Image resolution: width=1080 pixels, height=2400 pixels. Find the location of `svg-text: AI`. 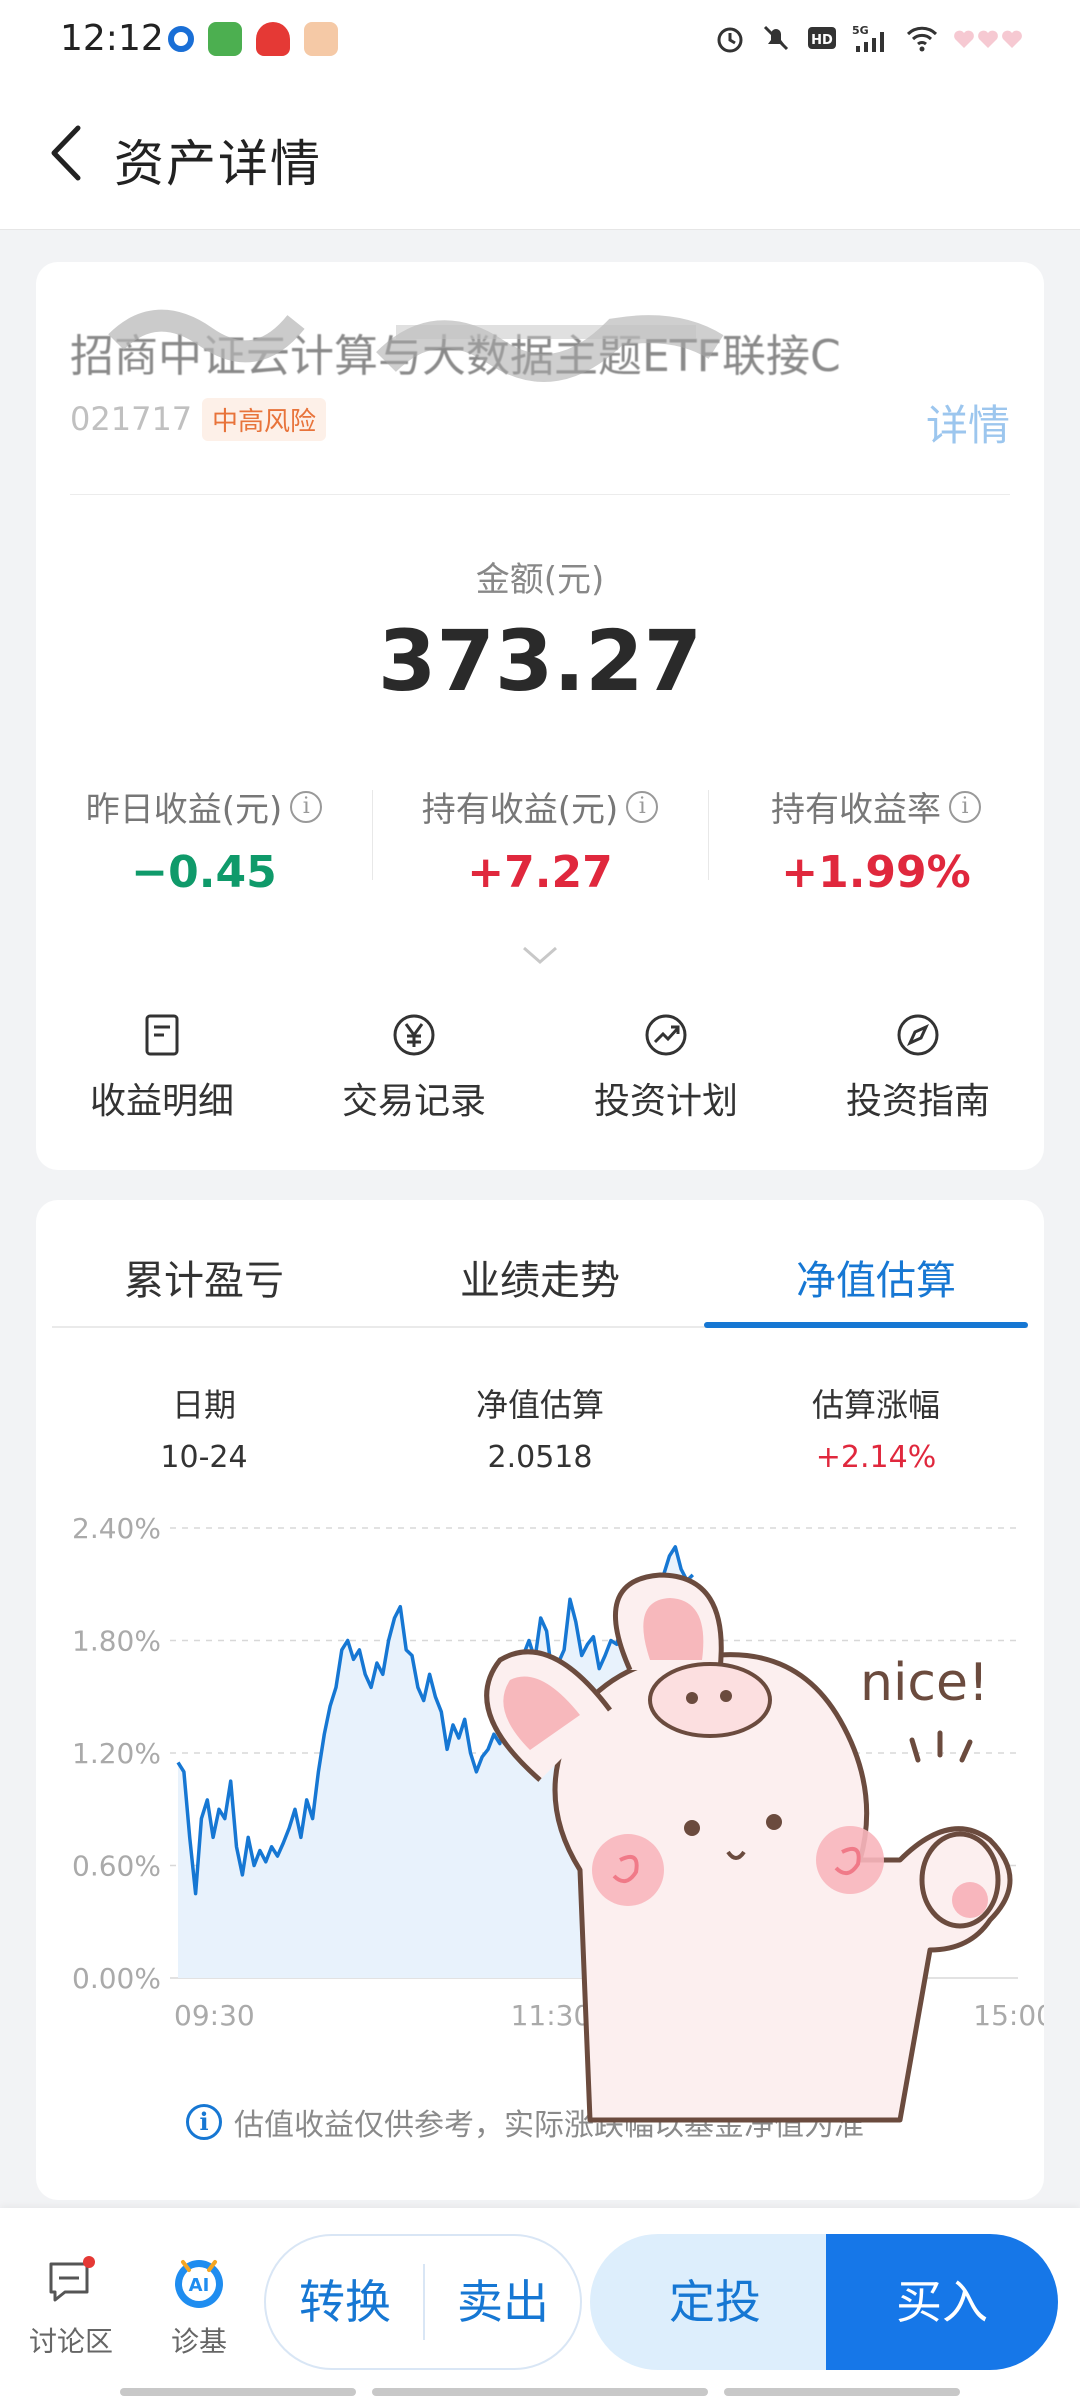

svg-text: AI is located at coordinates (199, 2285).